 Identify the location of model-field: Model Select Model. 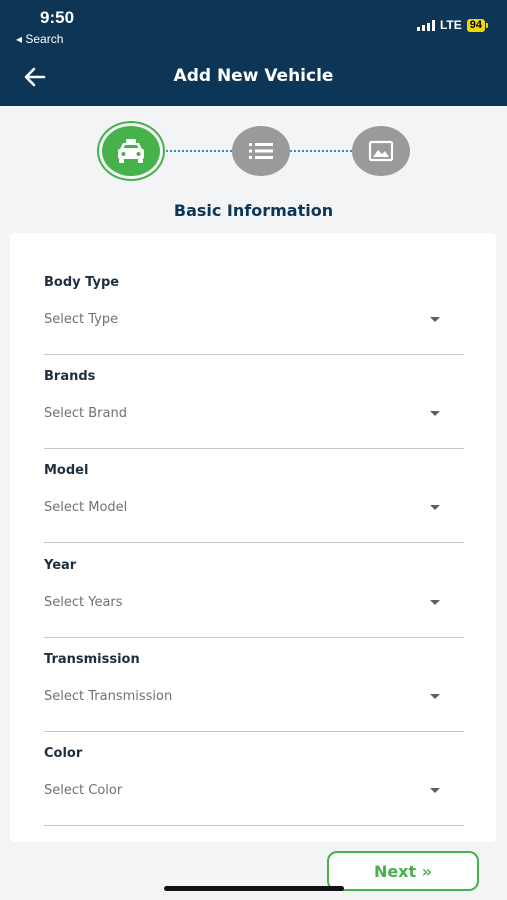
(254, 503).